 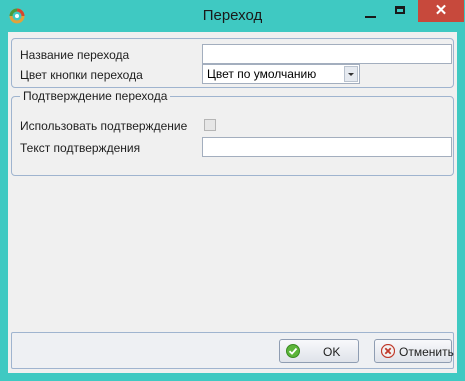 I want to click on use-confirmation-checkbox, so click(x=210, y=125).